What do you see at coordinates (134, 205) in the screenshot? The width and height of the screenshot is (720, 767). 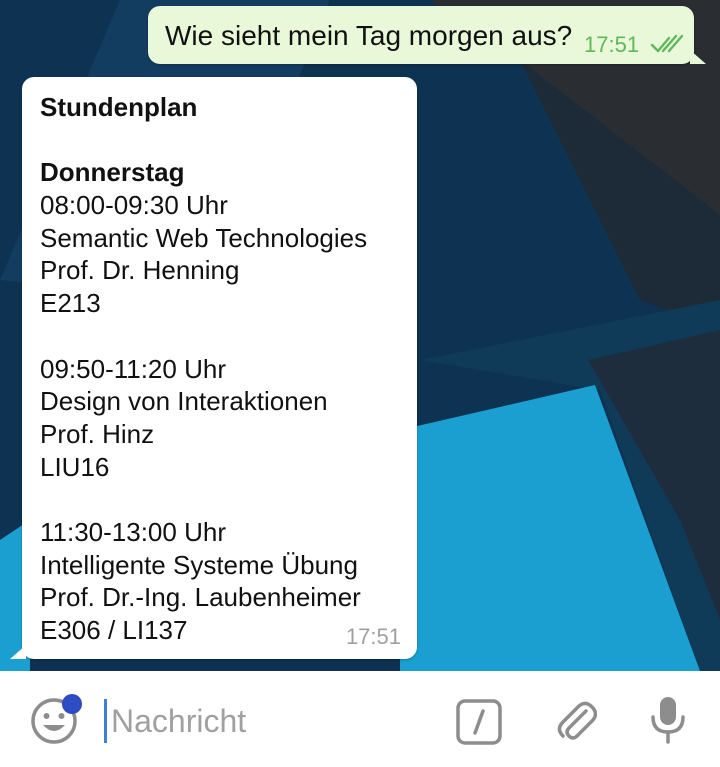 I see `lecture-time: 08:00-09:30 Uhr` at bounding box center [134, 205].